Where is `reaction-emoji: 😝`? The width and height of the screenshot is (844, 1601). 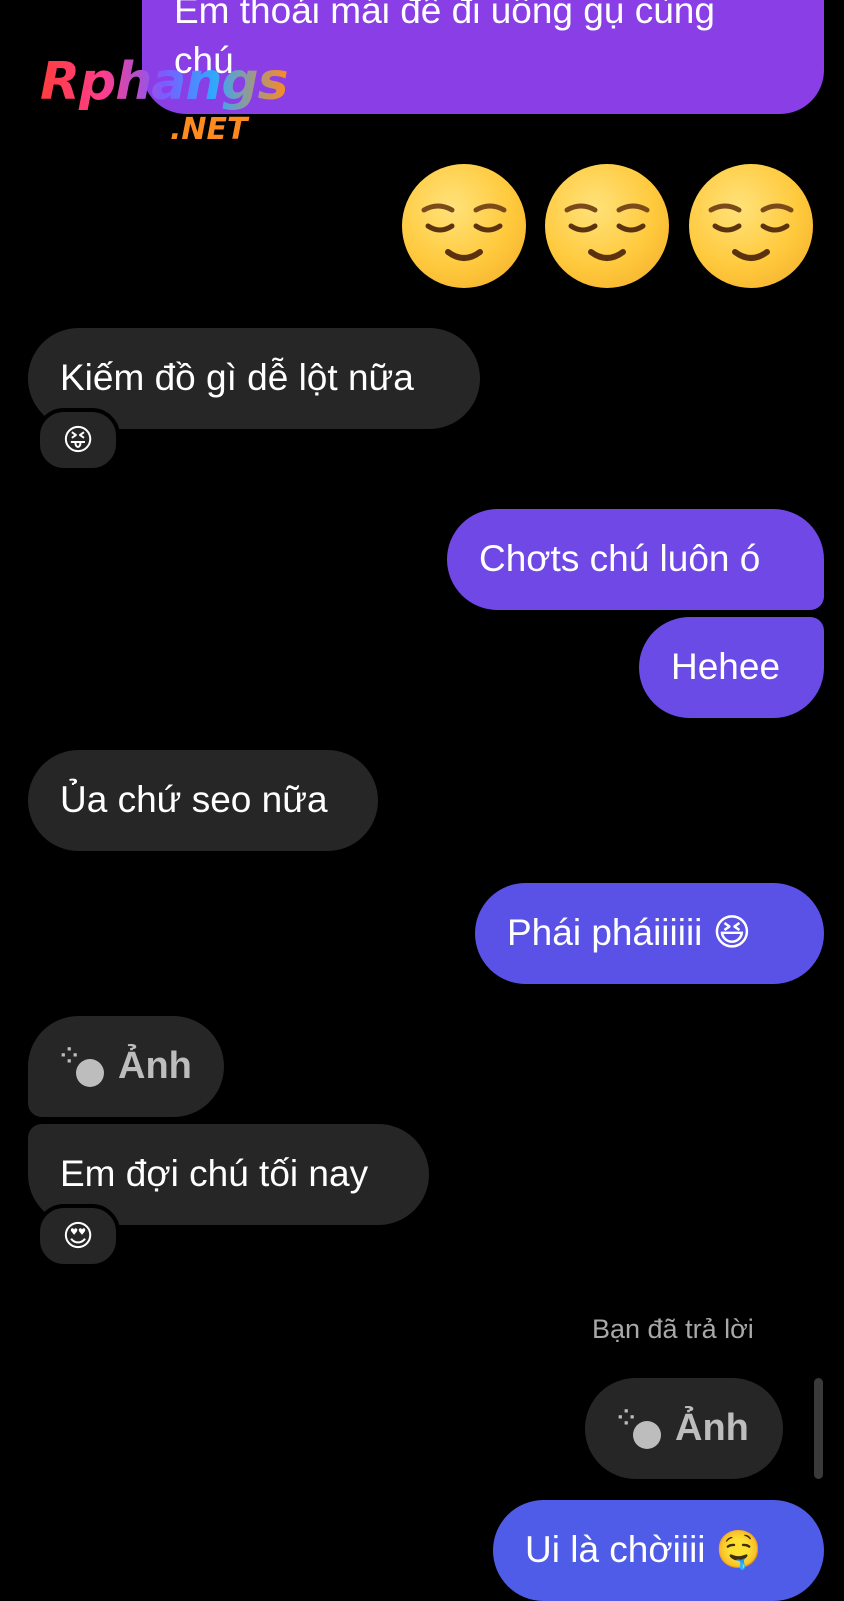
reaction-emoji: 😝 is located at coordinates (78, 440).